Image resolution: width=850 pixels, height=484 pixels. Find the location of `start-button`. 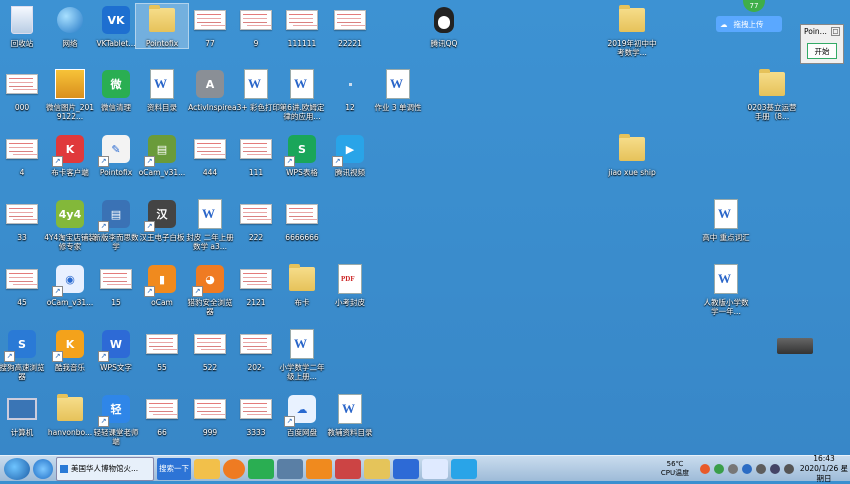

start-button is located at coordinates (17, 468).